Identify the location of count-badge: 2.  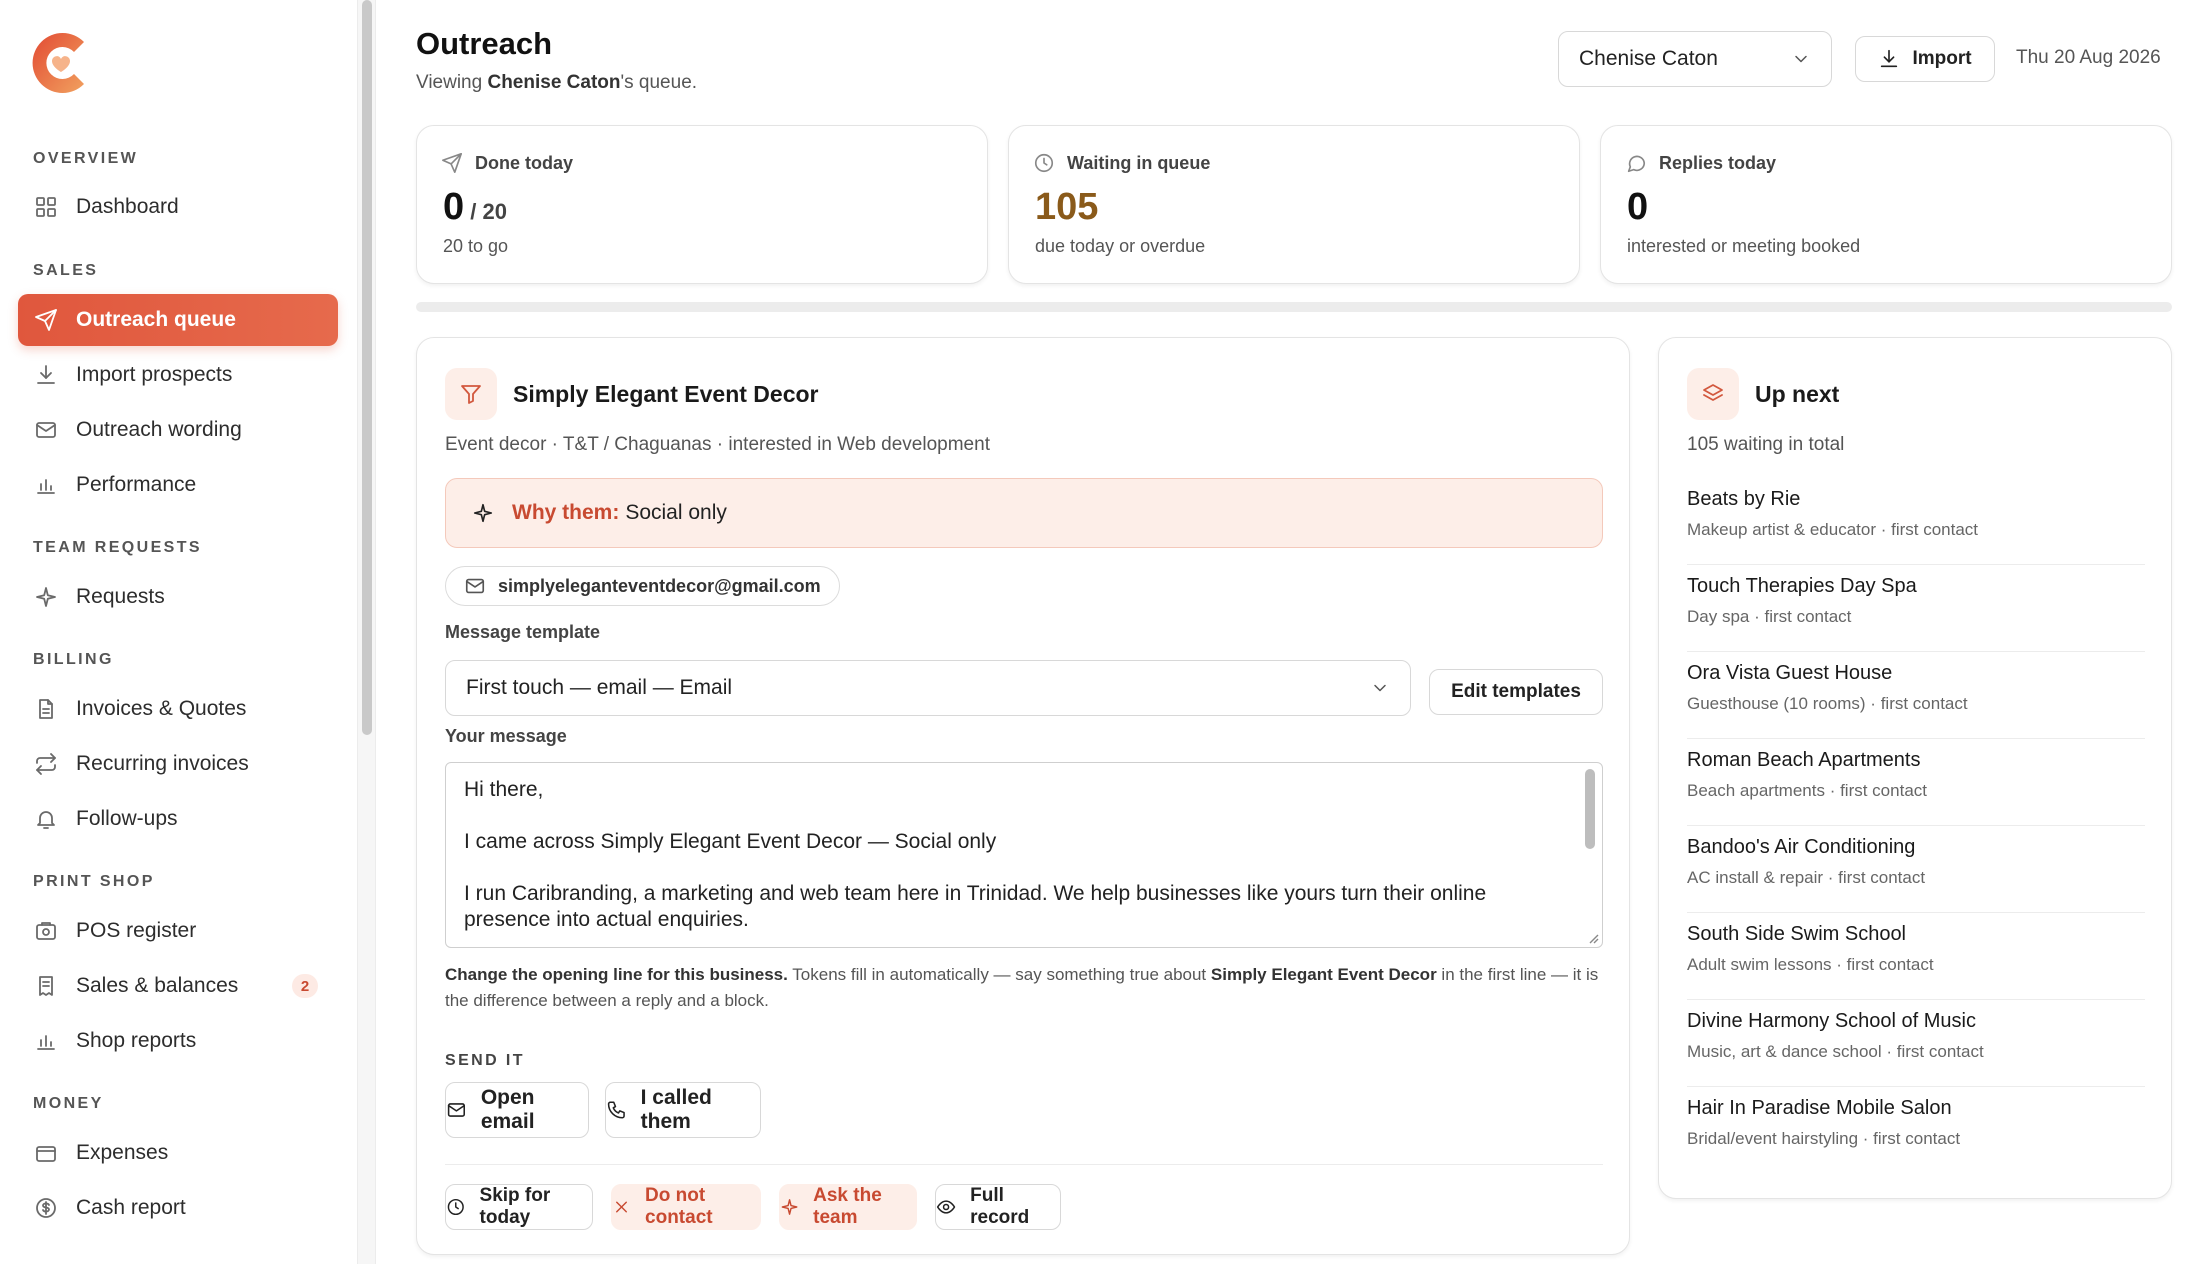
(305, 986).